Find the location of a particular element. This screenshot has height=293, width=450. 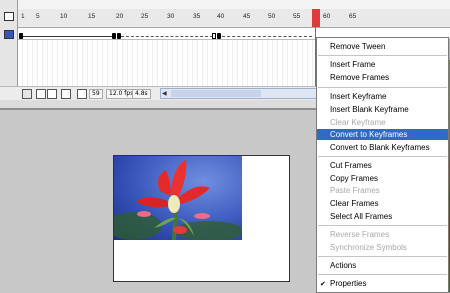

ruler-label: 25 is located at coordinates (145, 16).